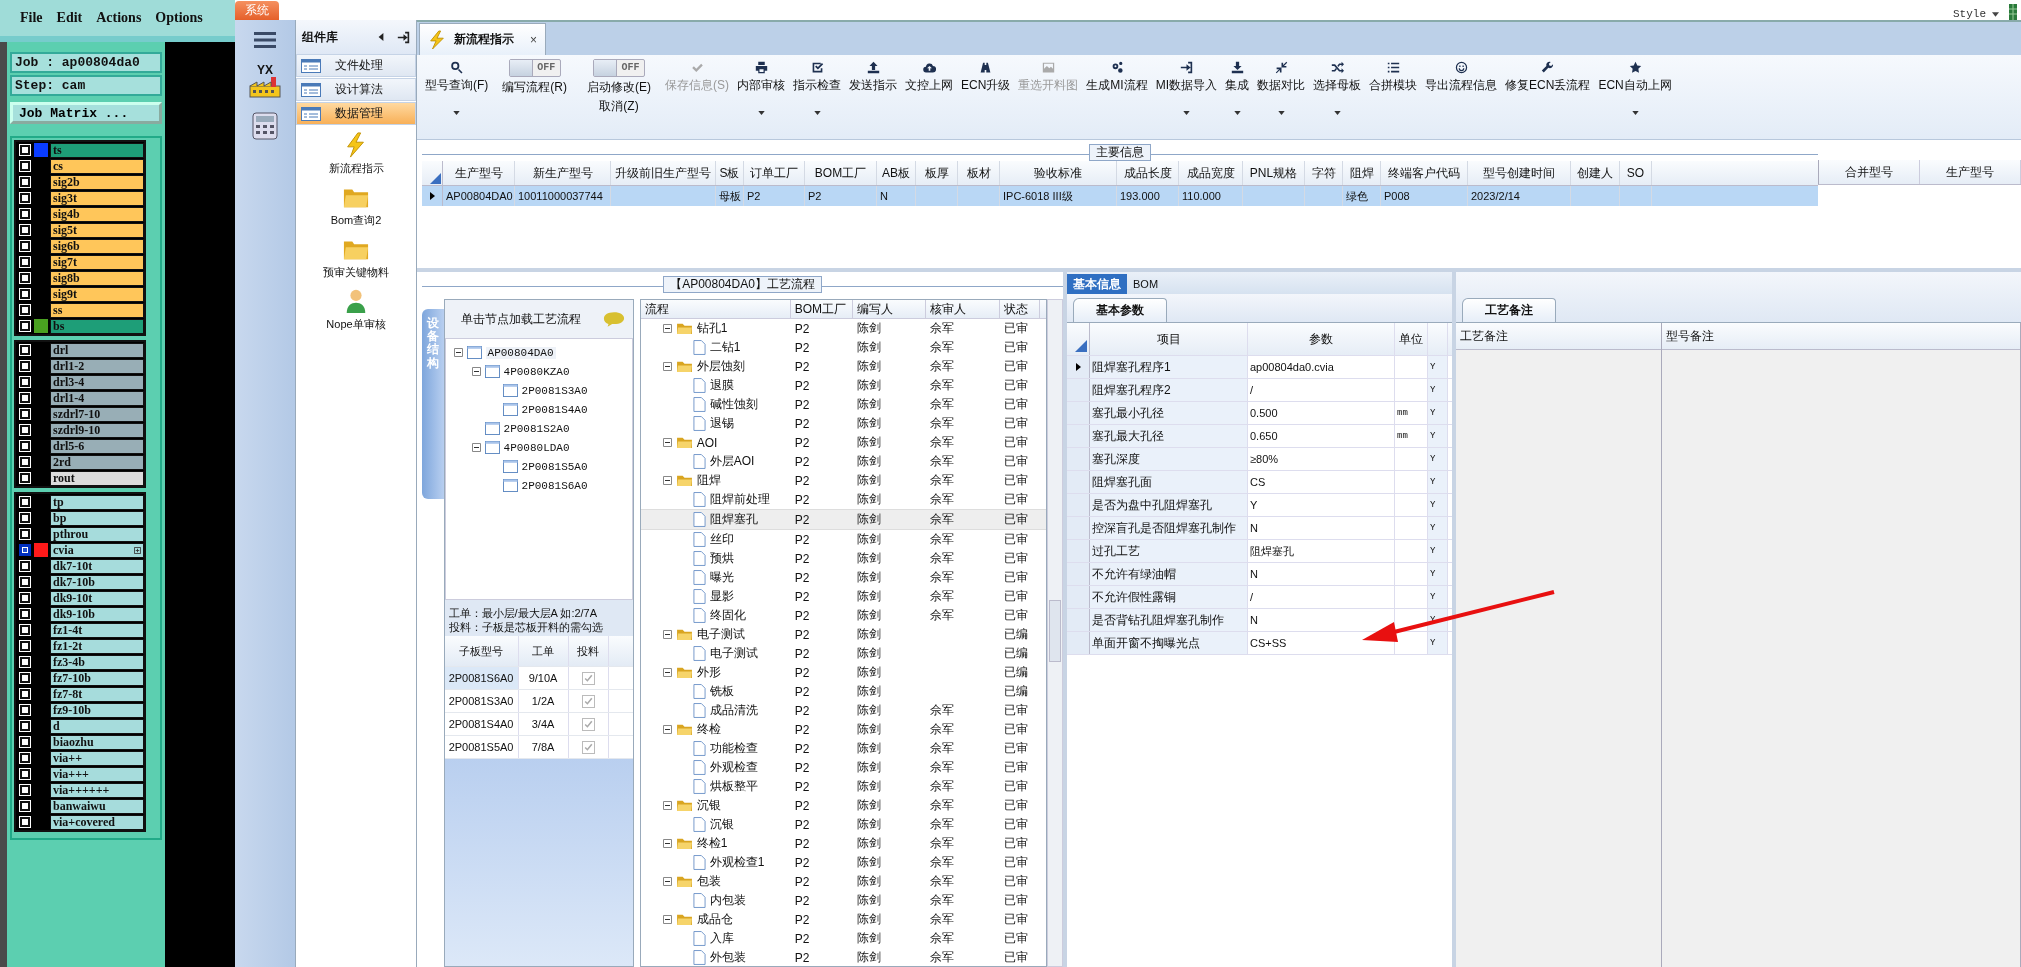  Describe the element at coordinates (97, 694) in the screenshot. I see `layer-bar: fz7-8t` at that location.